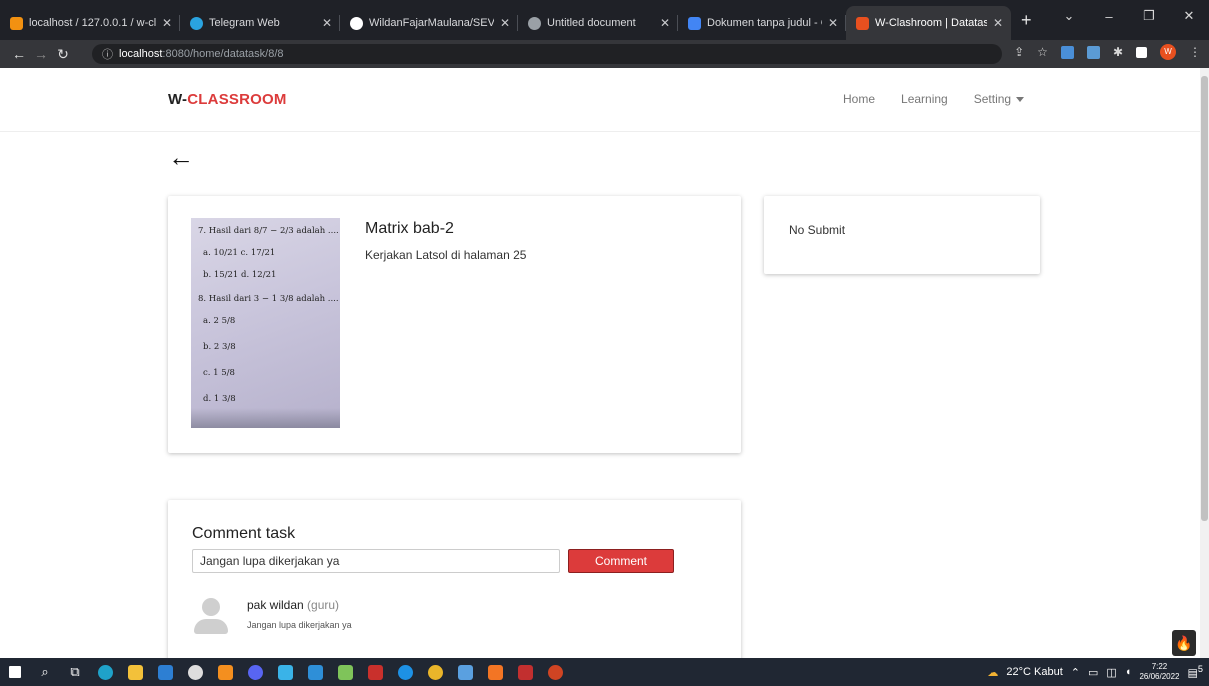 This screenshot has width=1209, height=686. What do you see at coordinates (862, 23) in the screenshot?
I see `w-clashroom-icon` at bounding box center [862, 23].